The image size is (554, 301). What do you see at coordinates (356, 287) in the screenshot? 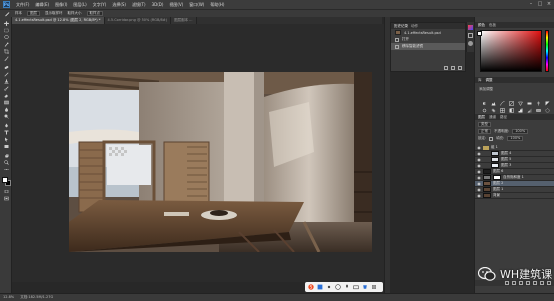
I see `keyboard-icon` at bounding box center [356, 287].